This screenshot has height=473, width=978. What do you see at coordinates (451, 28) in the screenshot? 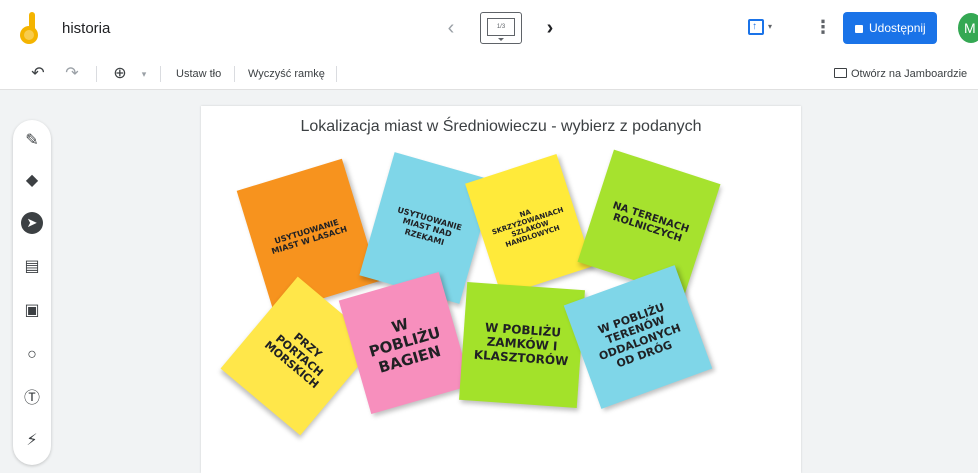
I see `previous-frame-button: ‹` at bounding box center [451, 28].